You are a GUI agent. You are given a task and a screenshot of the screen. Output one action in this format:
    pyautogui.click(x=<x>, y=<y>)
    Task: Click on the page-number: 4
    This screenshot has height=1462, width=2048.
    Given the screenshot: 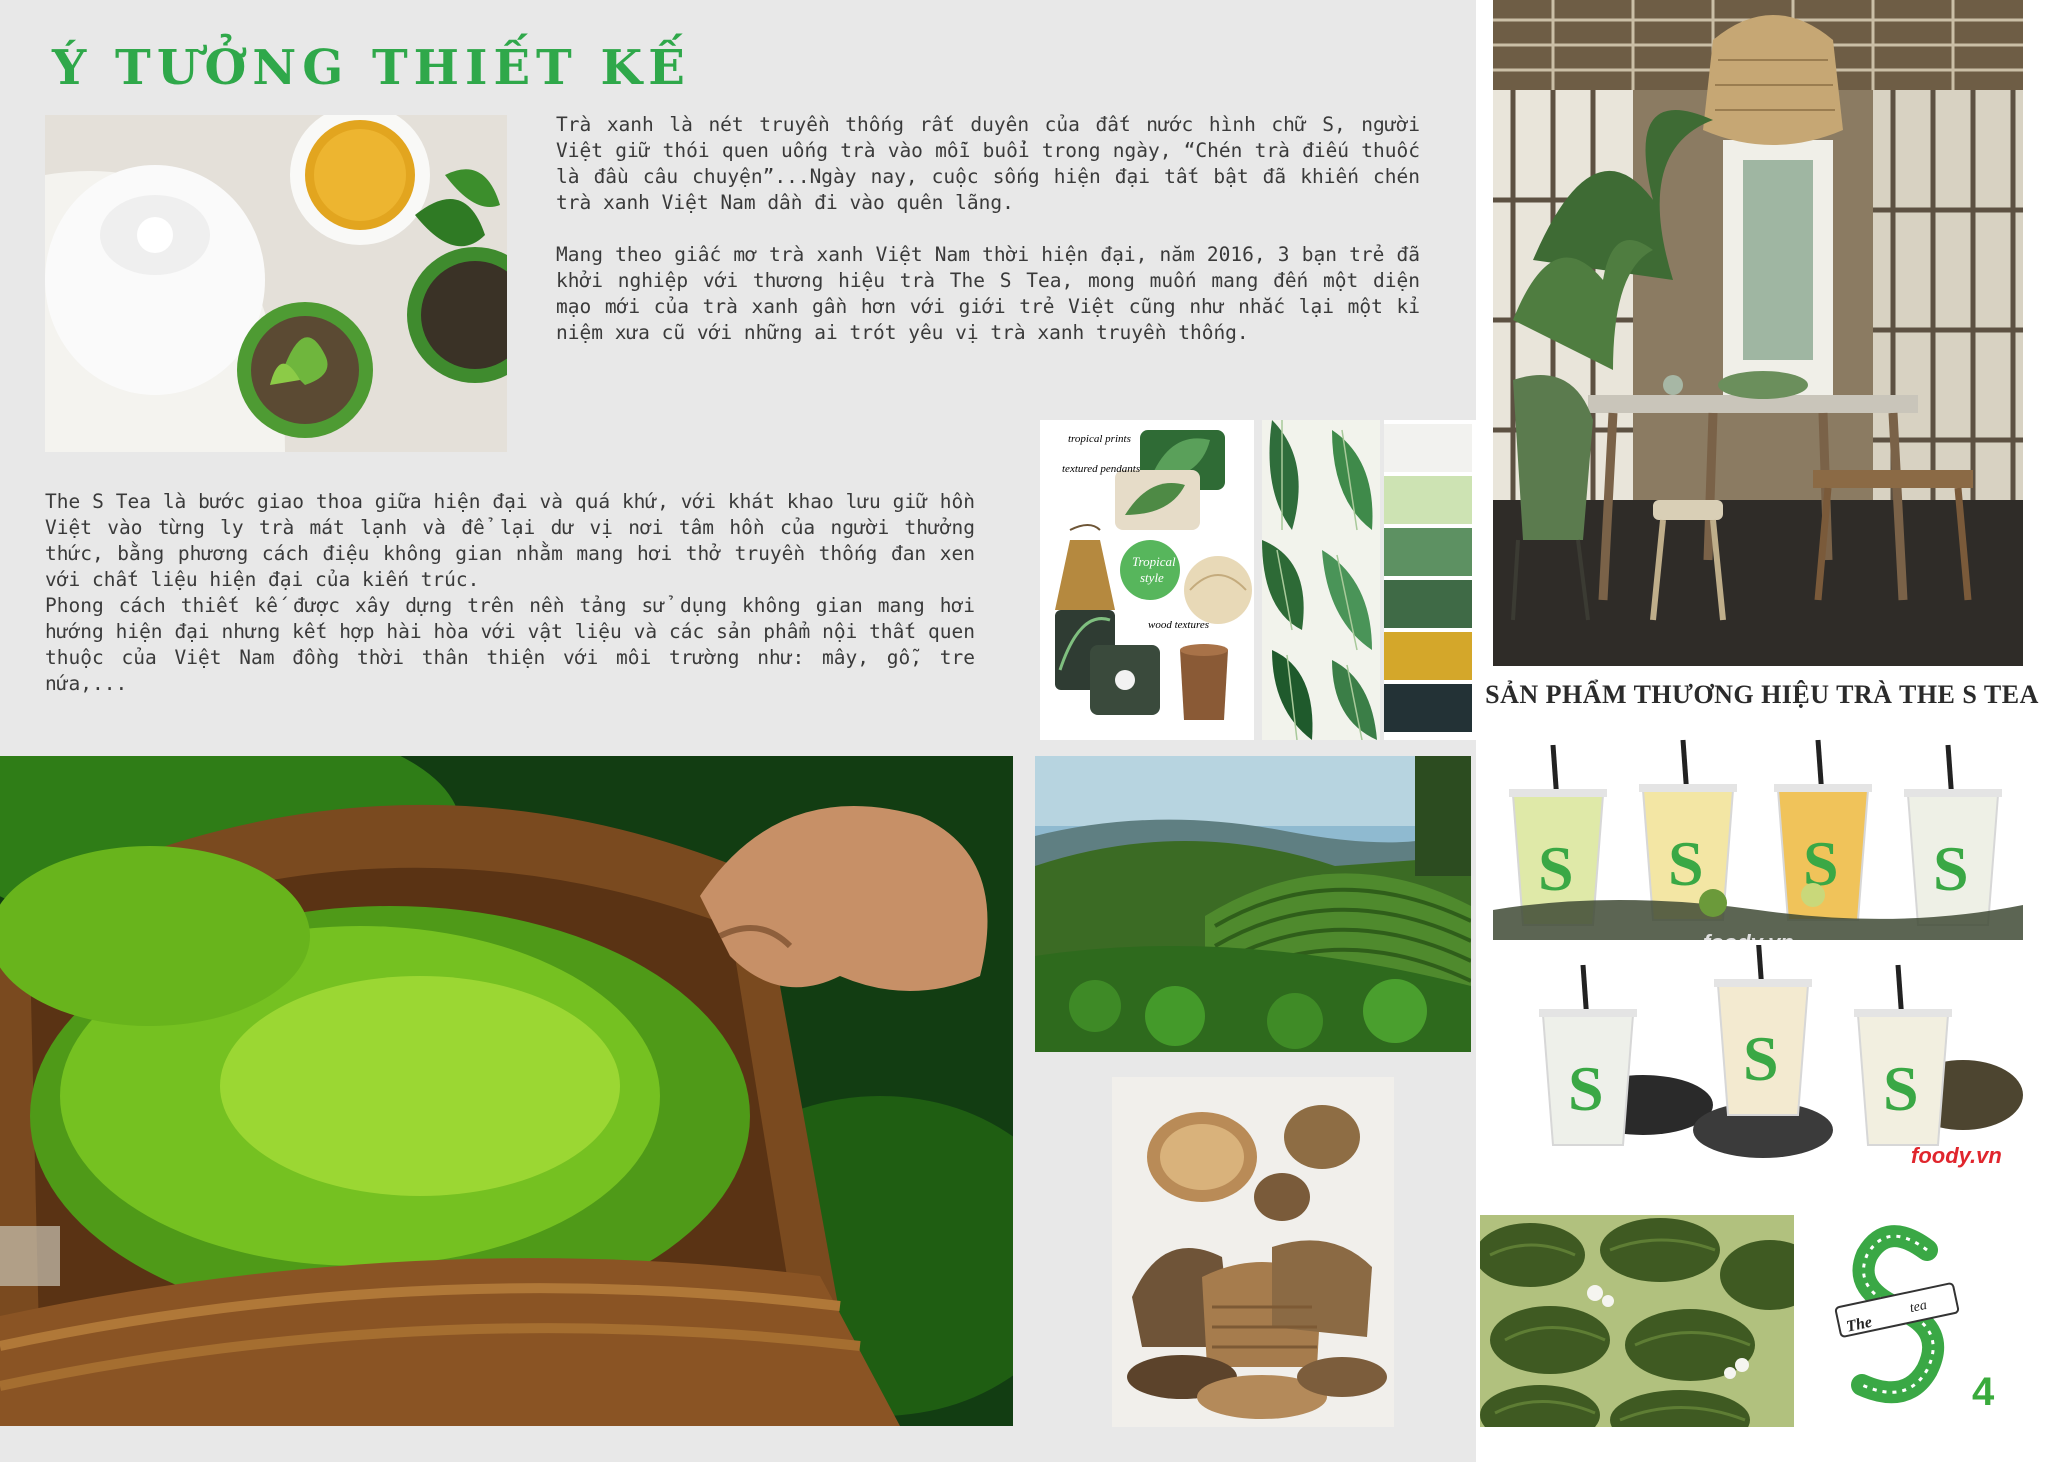 What is the action you would take?
    pyautogui.click(x=1983, y=1392)
    